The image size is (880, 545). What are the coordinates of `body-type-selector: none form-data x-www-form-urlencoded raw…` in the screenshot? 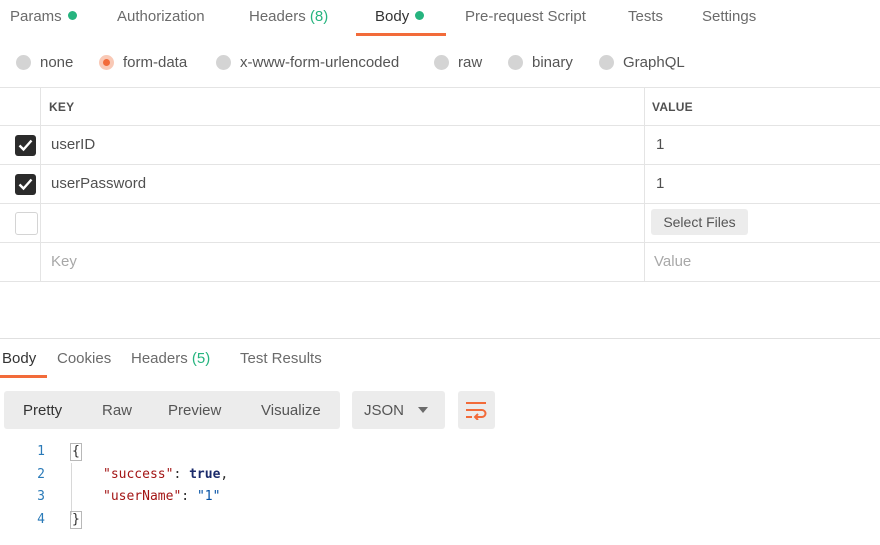 It's located at (440, 62).